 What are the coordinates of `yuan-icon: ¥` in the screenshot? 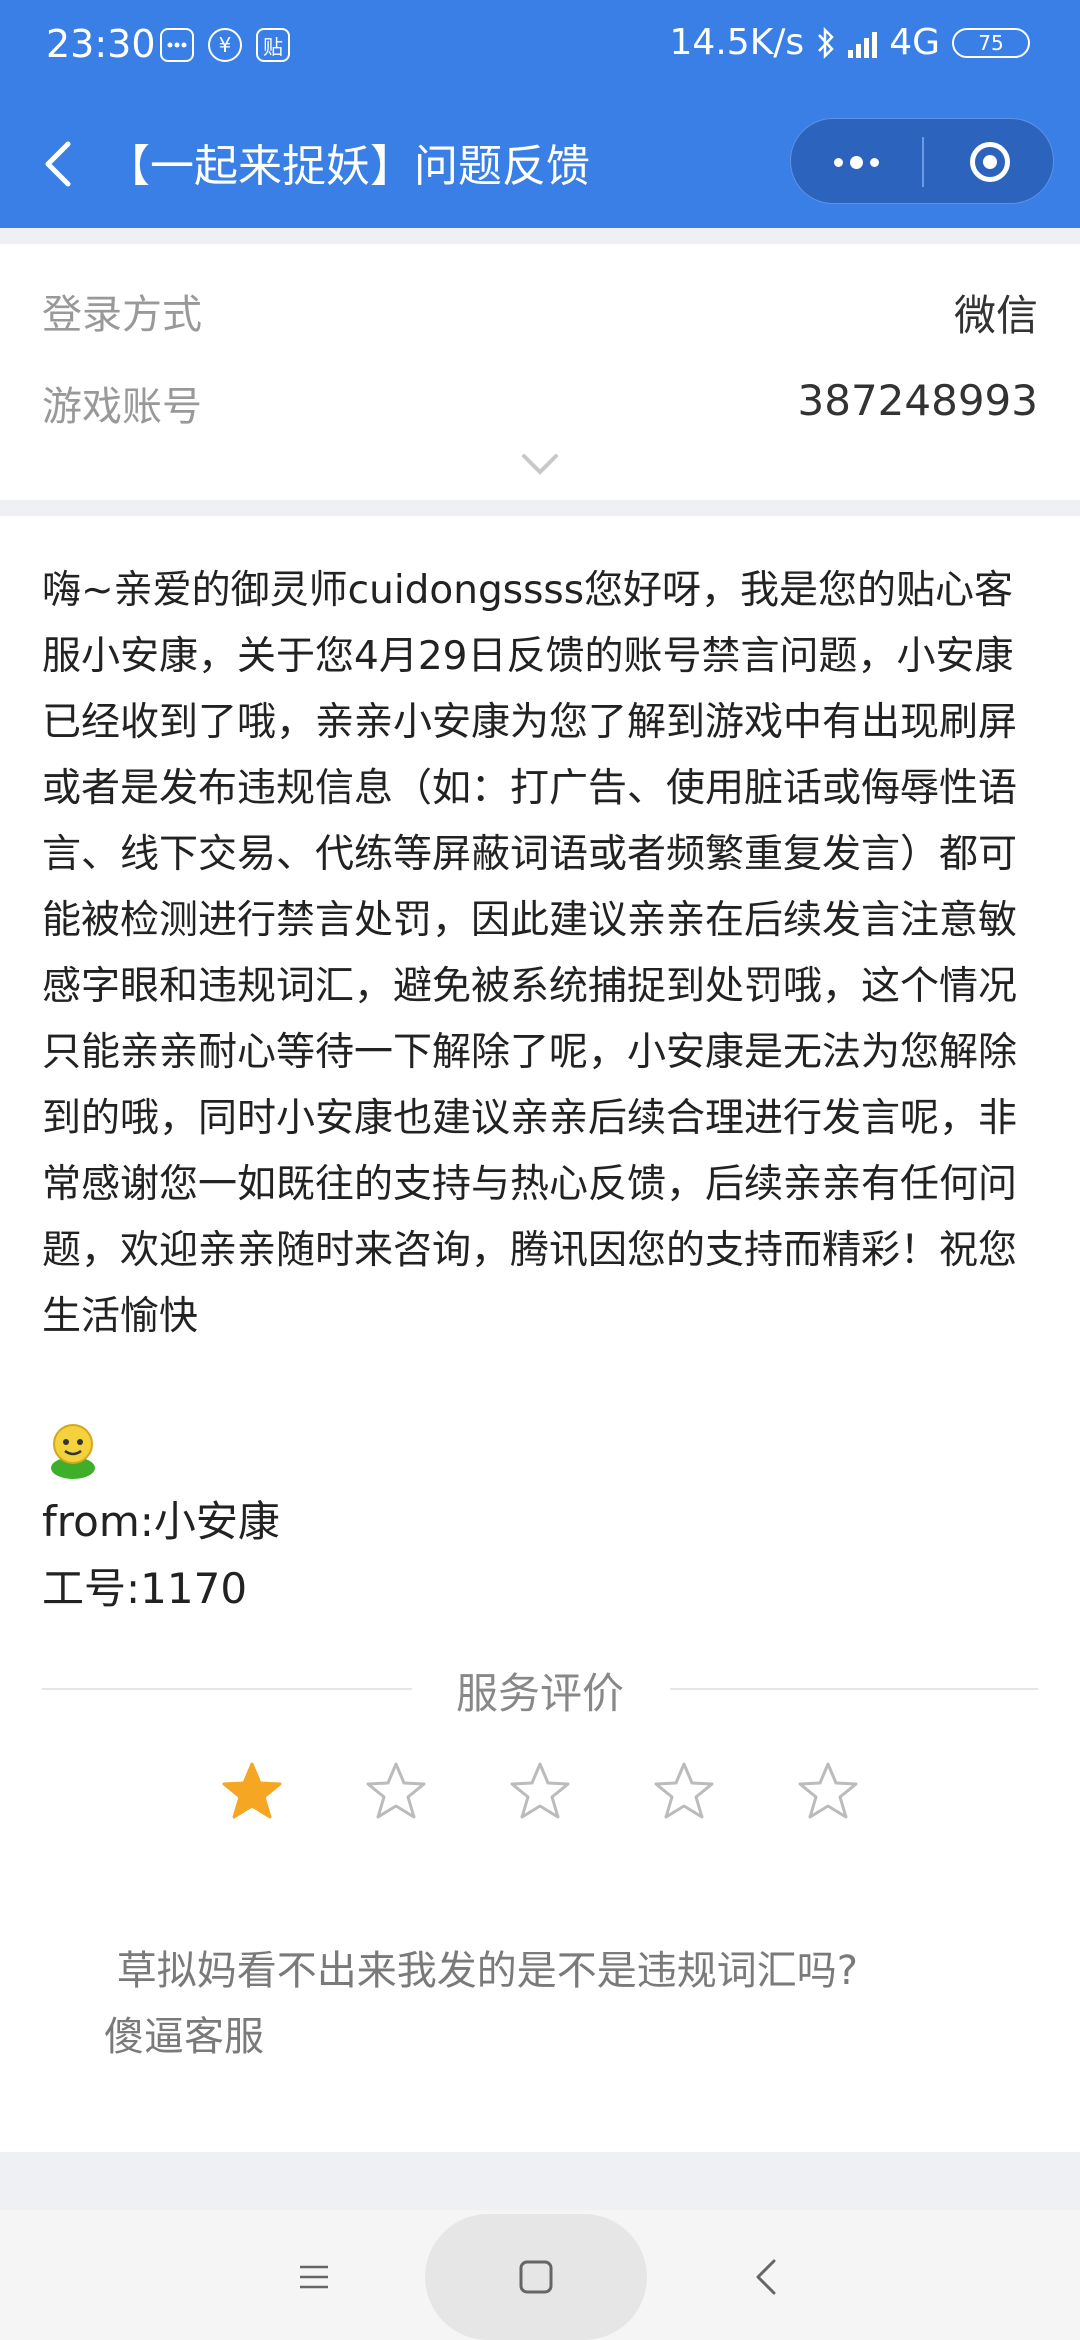 It's located at (225, 45).